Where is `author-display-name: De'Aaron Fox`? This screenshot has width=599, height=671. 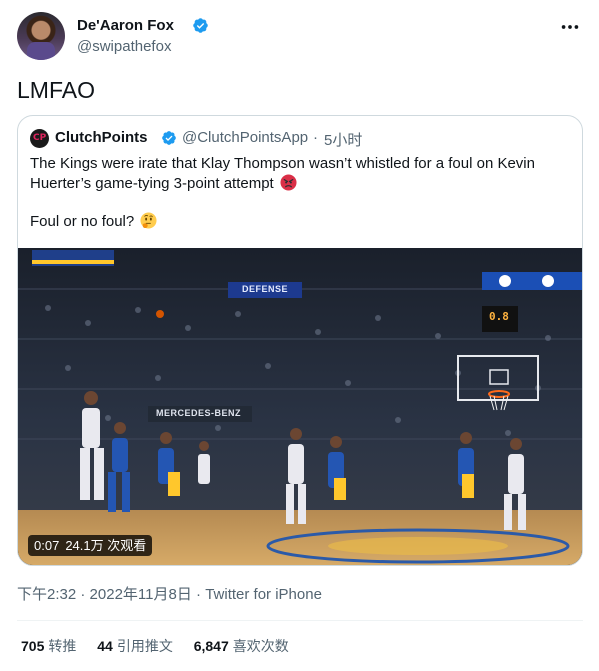 author-display-name: De'Aaron Fox is located at coordinates (125, 25).